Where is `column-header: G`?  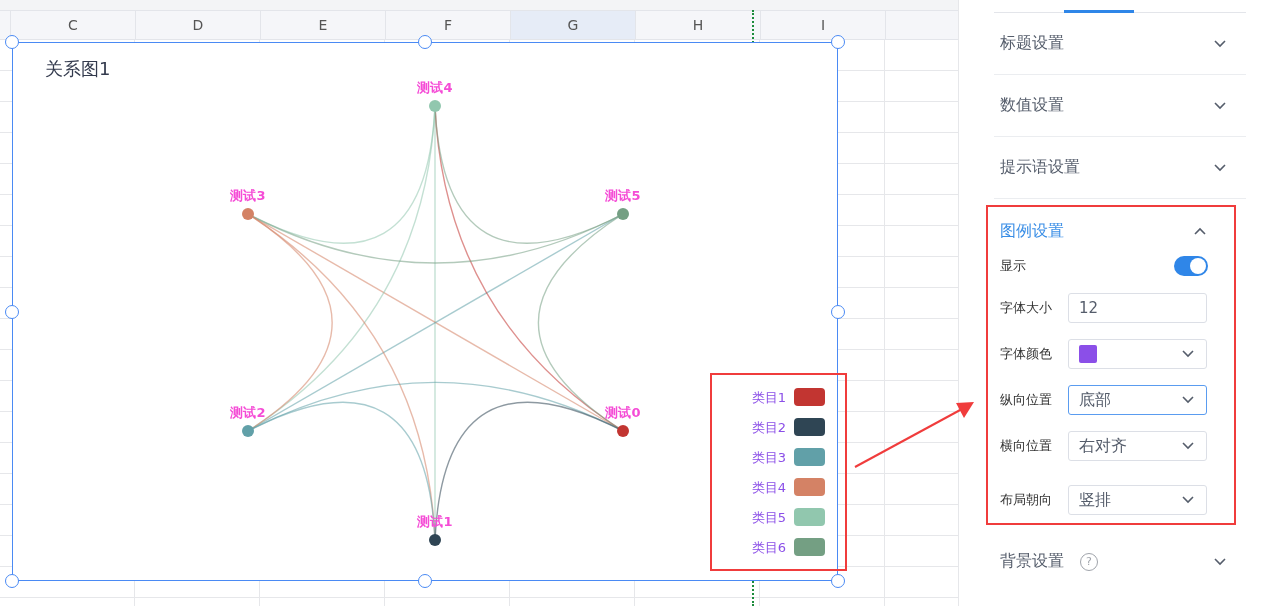 column-header: G is located at coordinates (572, 25).